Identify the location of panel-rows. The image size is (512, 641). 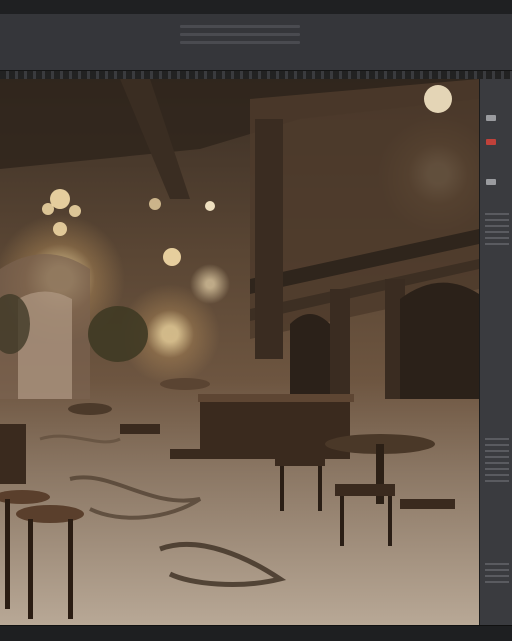
(497, 229).